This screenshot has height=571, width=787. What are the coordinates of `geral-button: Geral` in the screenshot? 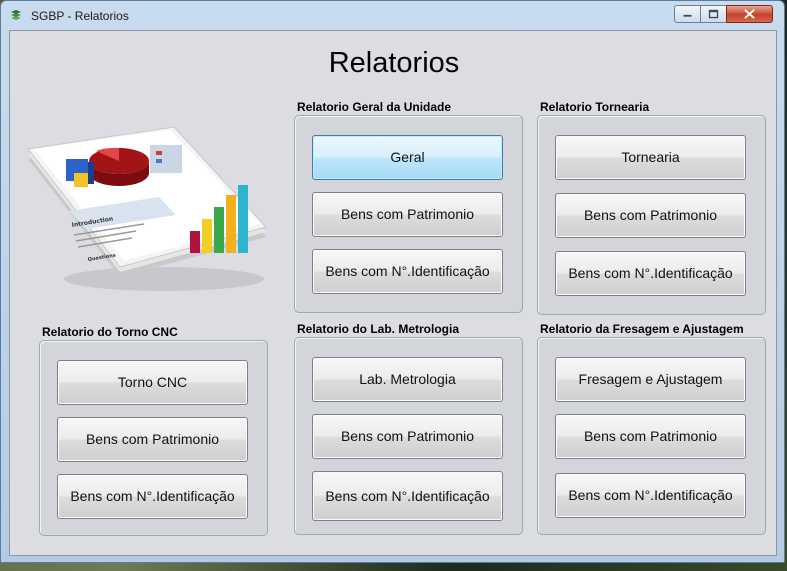 It's located at (407, 157).